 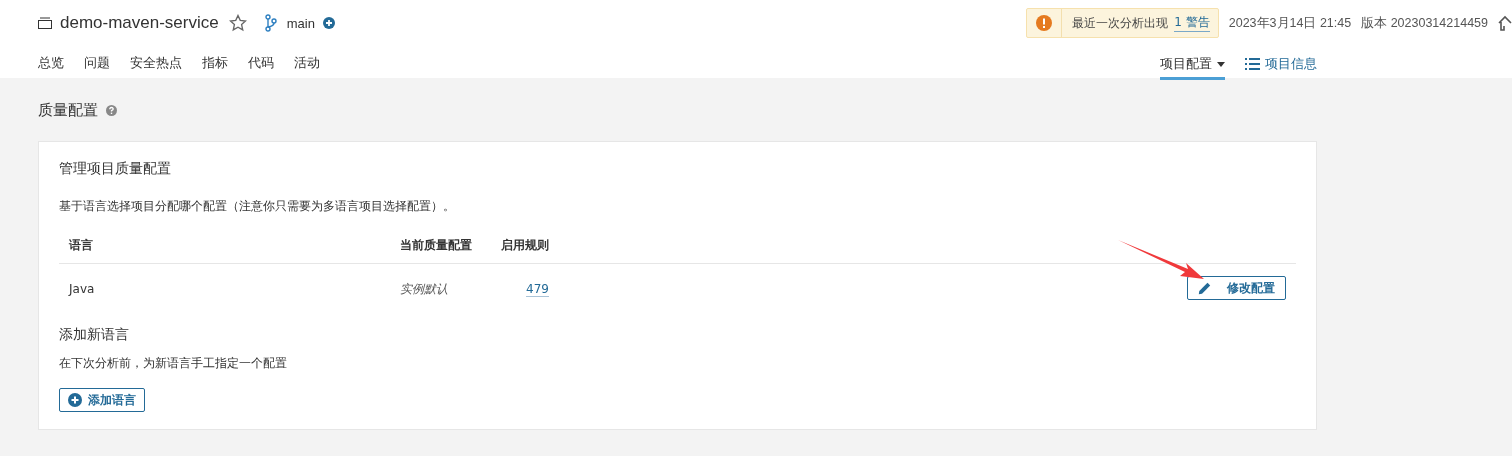 I want to click on warning-icon, so click(x=1044, y=23).